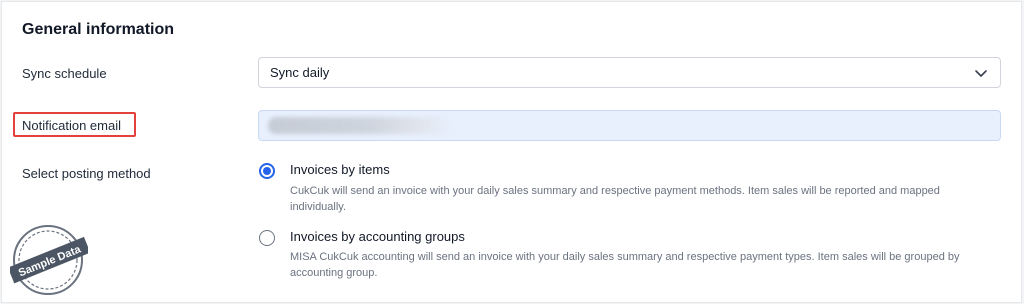 The width and height of the screenshot is (1024, 304). Describe the element at coordinates (360, 125) in the screenshot. I see `blurred-email-value` at that location.